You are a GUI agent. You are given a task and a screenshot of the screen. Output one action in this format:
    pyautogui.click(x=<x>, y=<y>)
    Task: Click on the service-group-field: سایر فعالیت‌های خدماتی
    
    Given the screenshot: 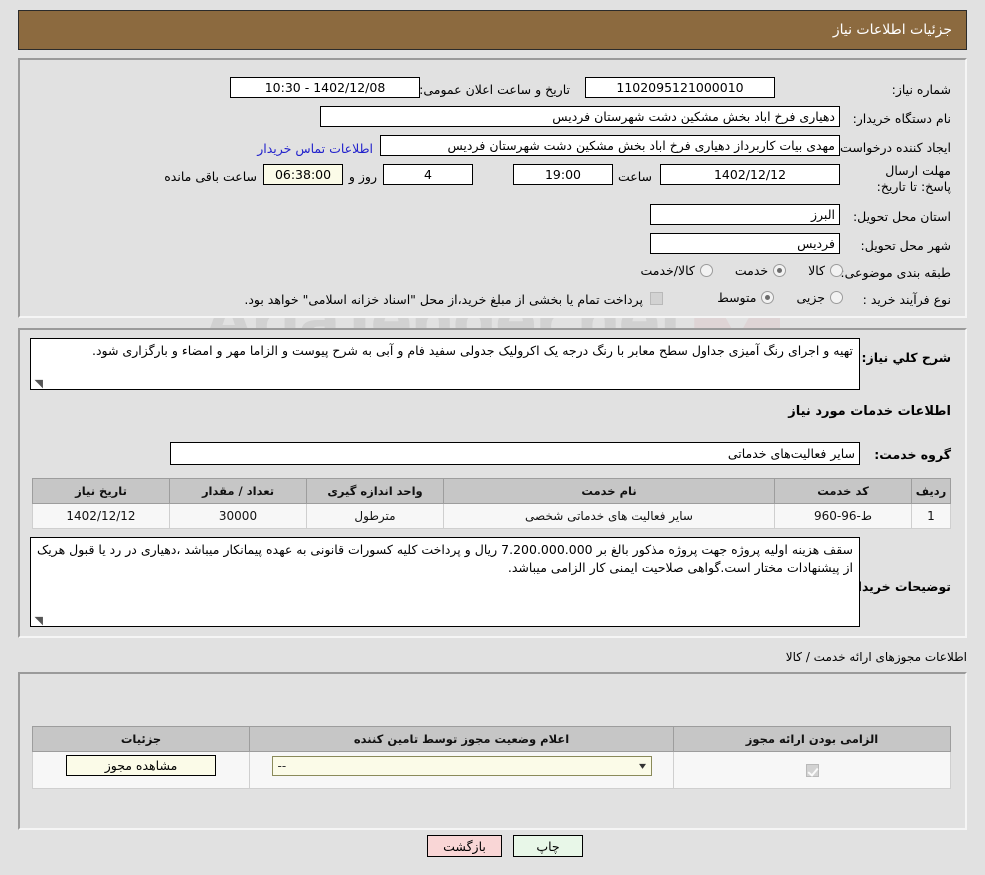 What is the action you would take?
    pyautogui.click(x=515, y=453)
    